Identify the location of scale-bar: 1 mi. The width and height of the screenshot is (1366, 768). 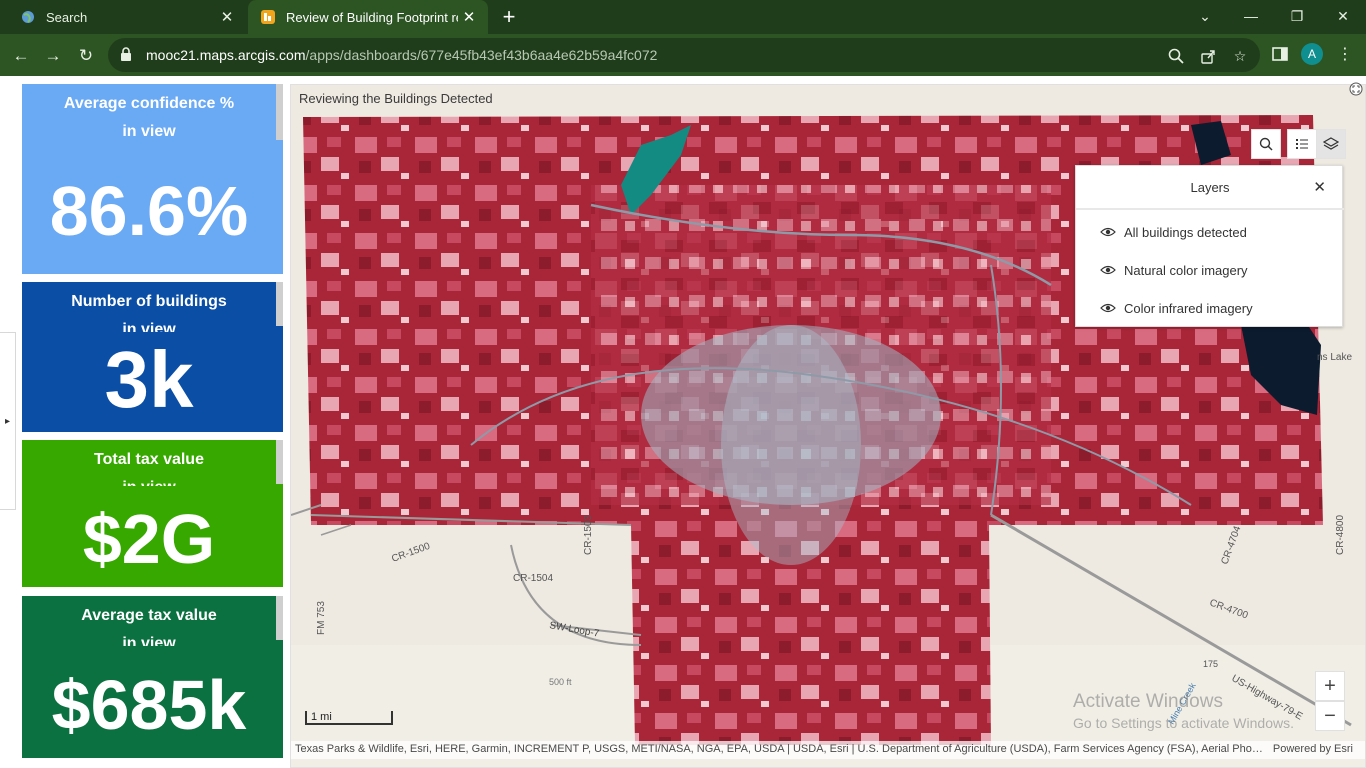
(349, 718).